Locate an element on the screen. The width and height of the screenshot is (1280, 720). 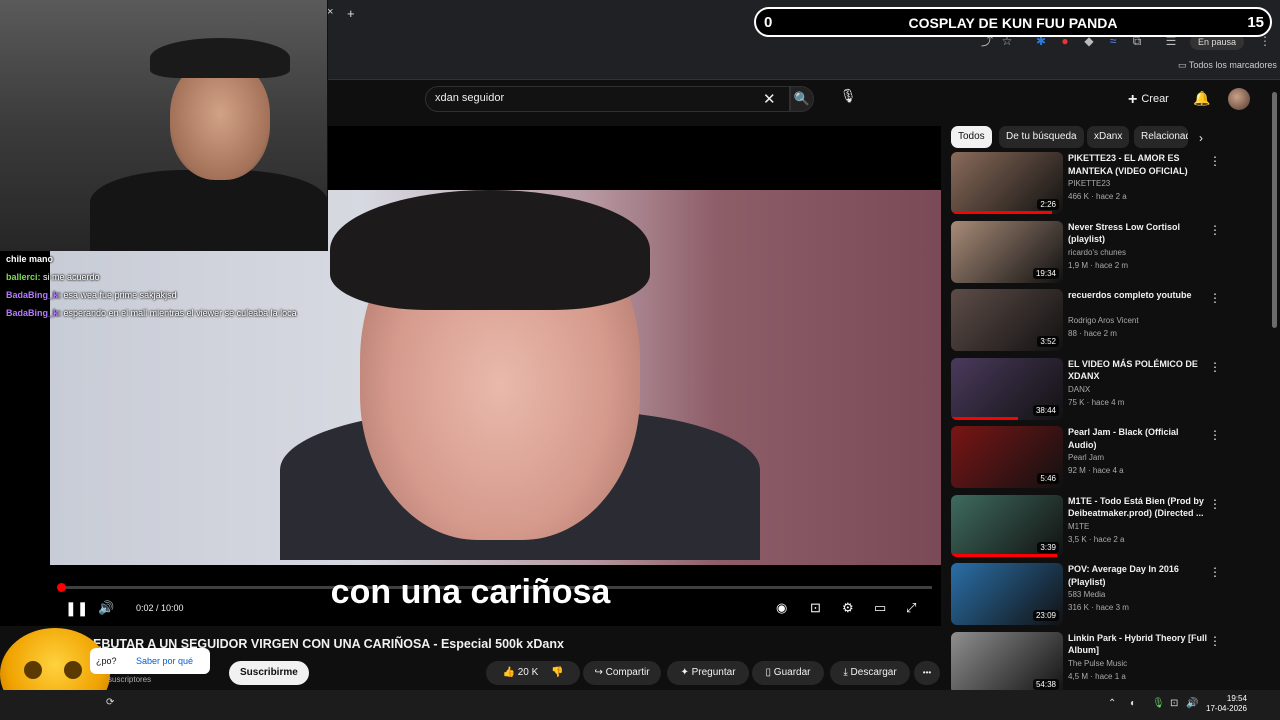
page-scrollbar is located at coordinates (1274, 210).